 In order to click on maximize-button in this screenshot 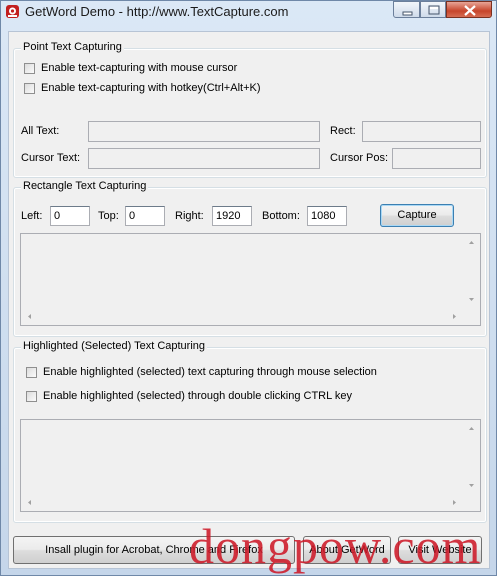, I will do `click(433, 9)`.